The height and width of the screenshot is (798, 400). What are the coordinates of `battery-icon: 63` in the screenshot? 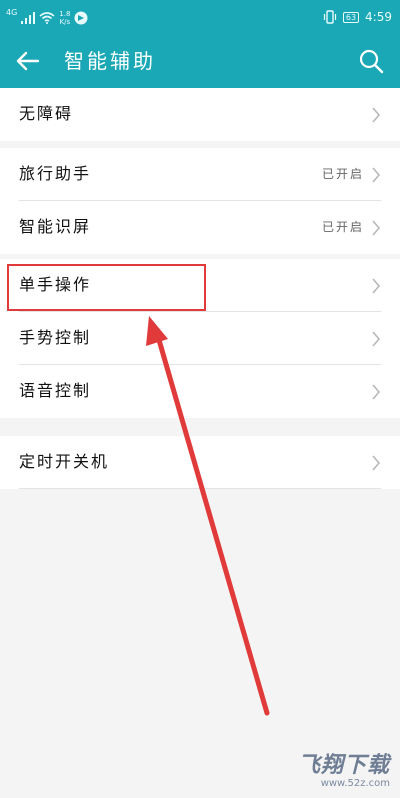 It's located at (351, 17).